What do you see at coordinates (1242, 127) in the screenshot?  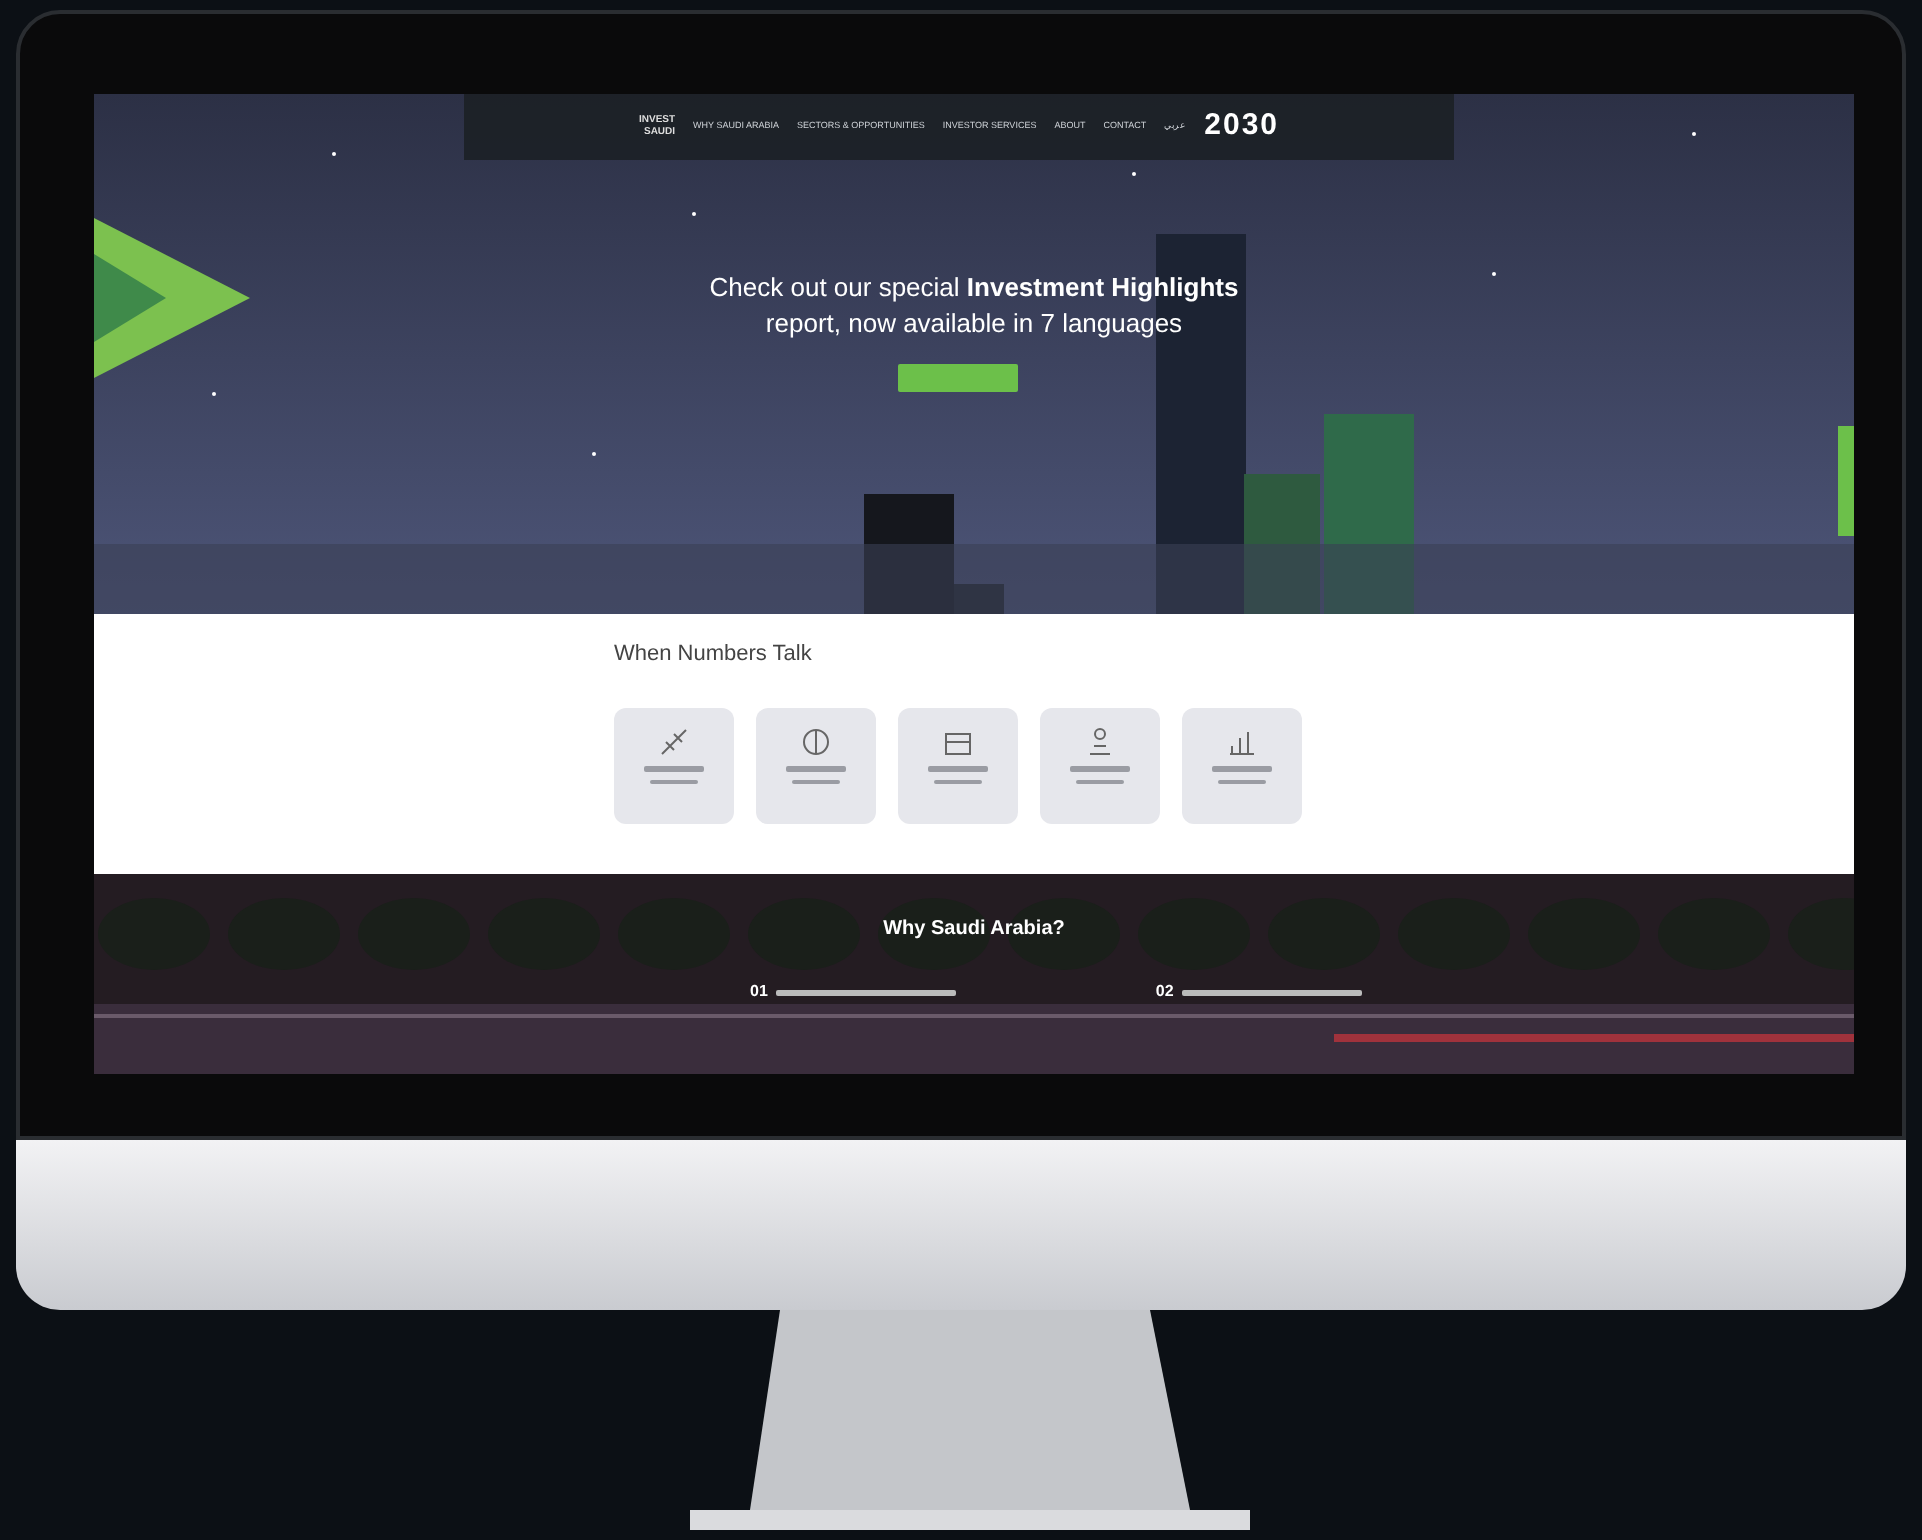 I see `vision-logo: 2030` at bounding box center [1242, 127].